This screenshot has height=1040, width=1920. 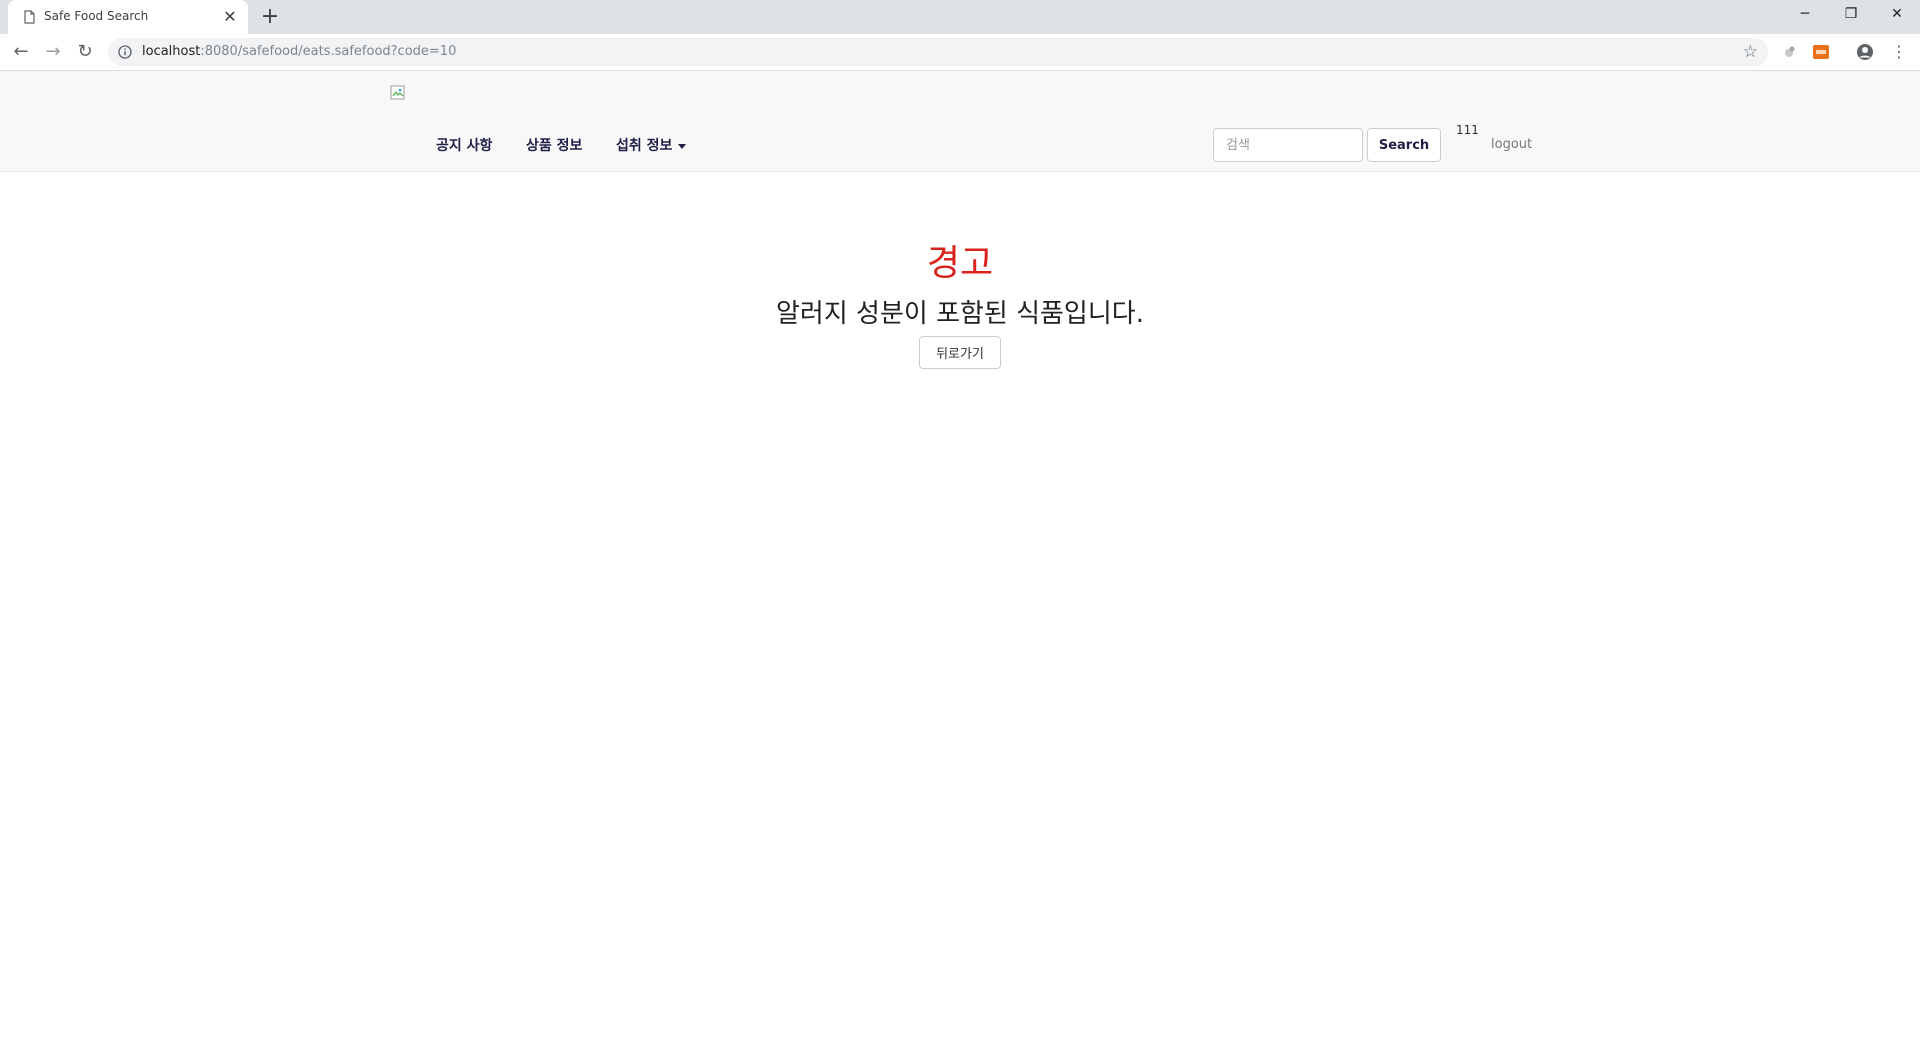 I want to click on logout-link: logout, so click(x=1511, y=144).